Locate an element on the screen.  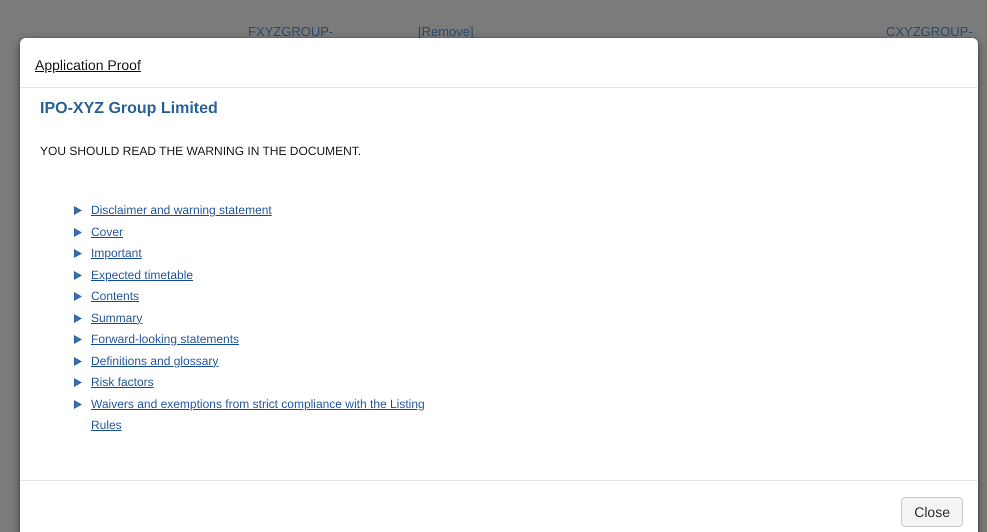
section-link: Summary is located at coordinates (116, 318).